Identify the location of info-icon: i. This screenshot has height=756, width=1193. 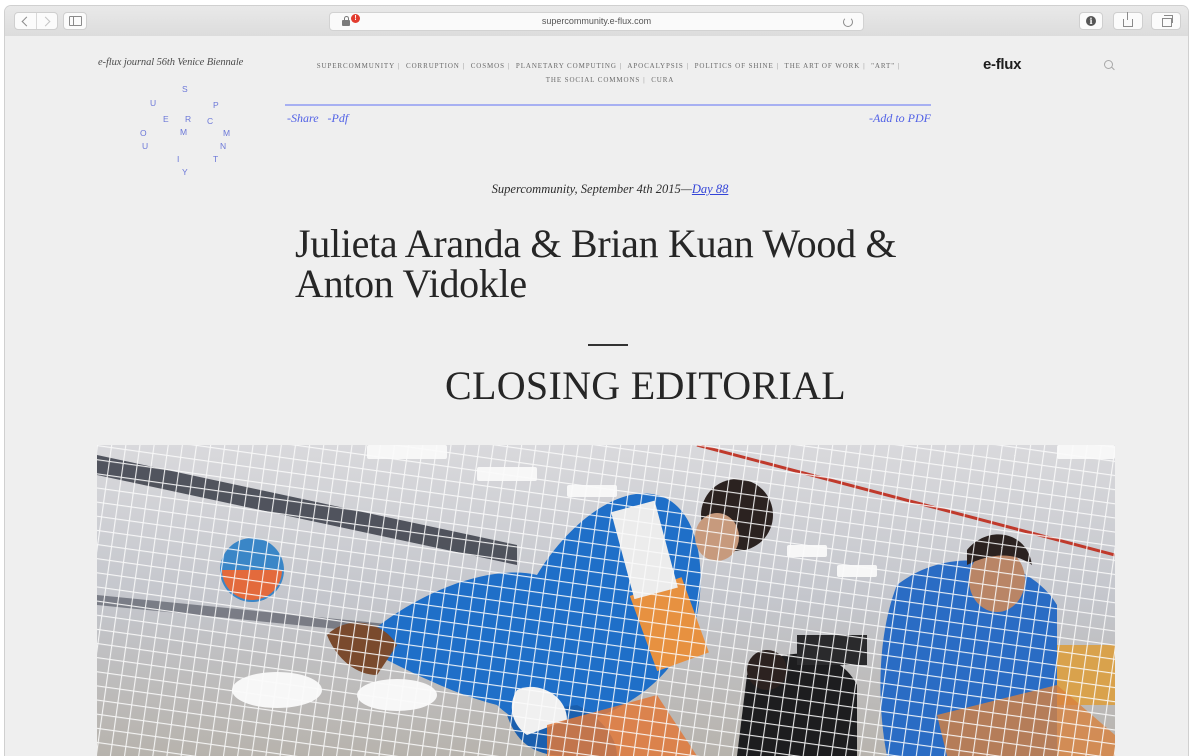
(1091, 21).